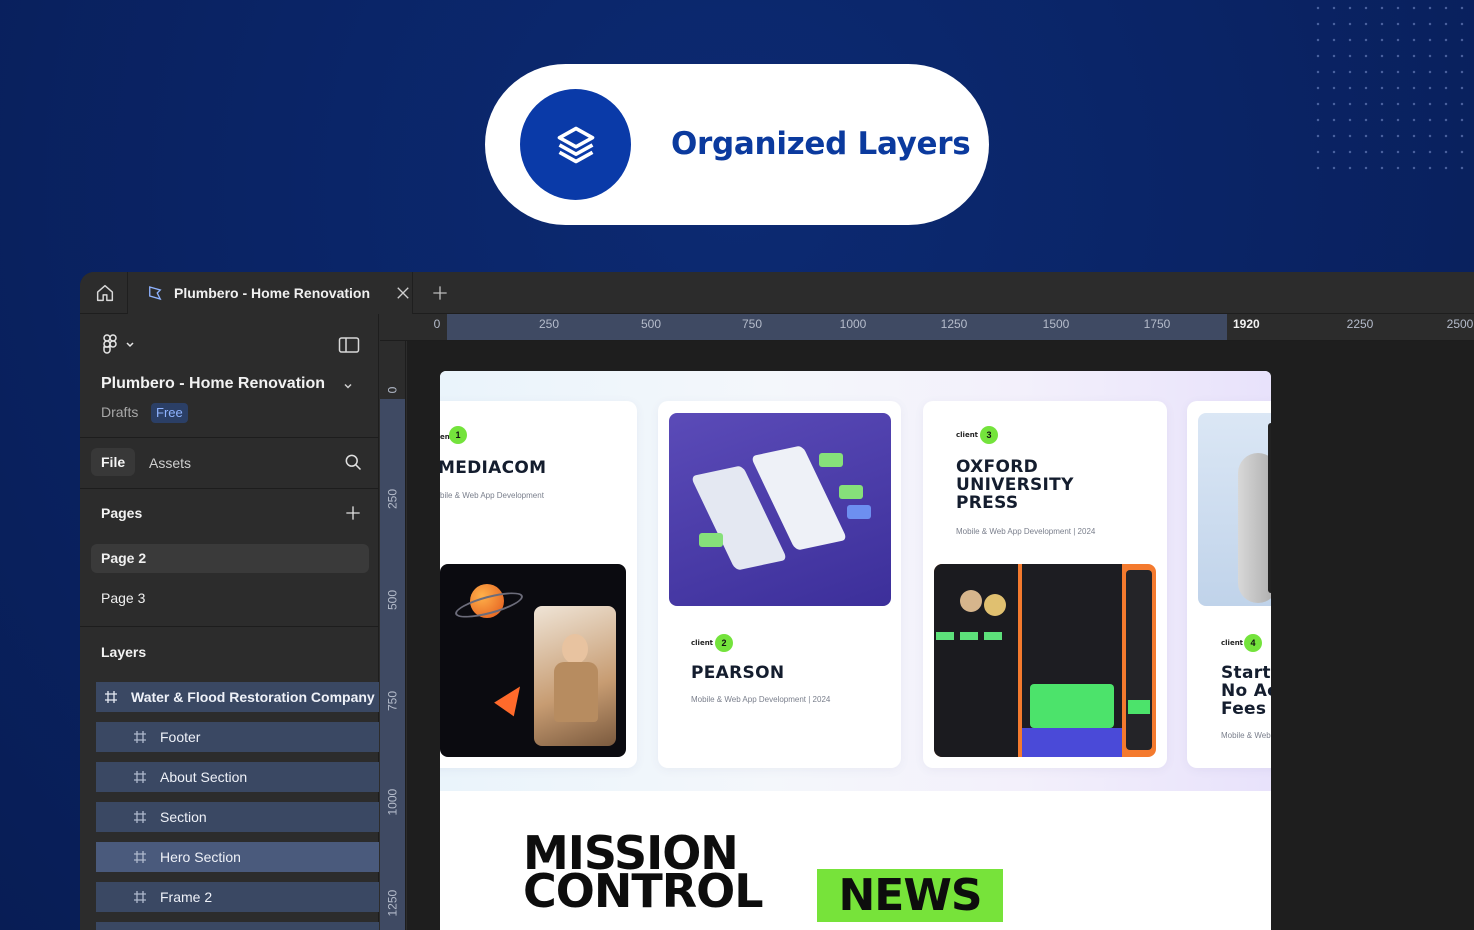 The width and height of the screenshot is (1474, 930). I want to click on layer-item: Footer, so click(237, 737).